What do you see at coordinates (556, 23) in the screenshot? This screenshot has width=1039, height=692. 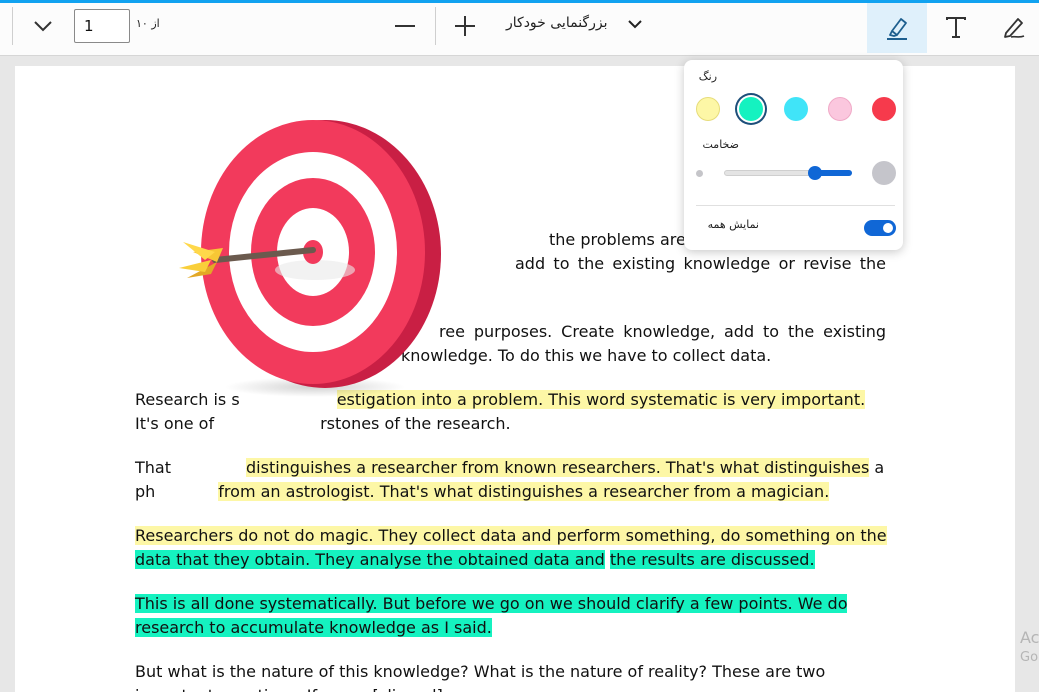 I see `zoom-select: بزرگنمایی خودکار` at bounding box center [556, 23].